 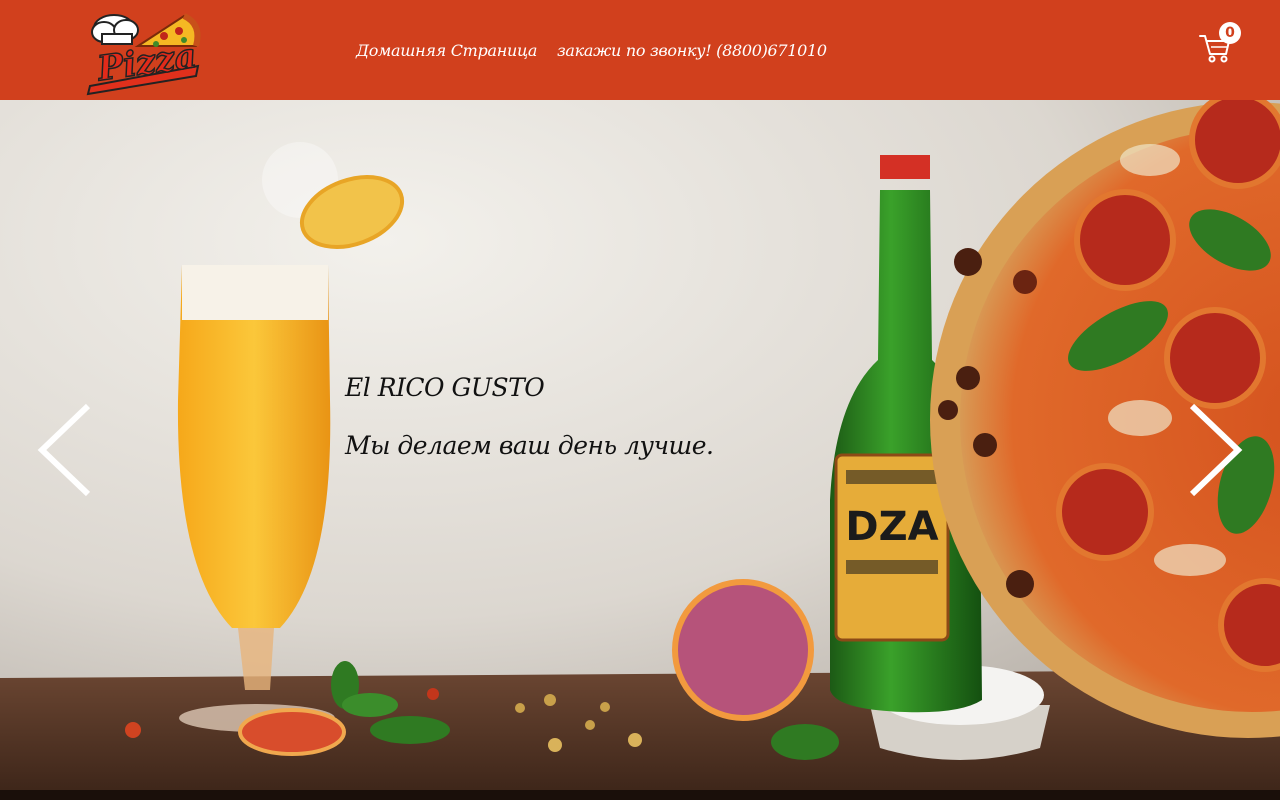 What do you see at coordinates (529, 445) in the screenshot?
I see `hero-subtitle: Мы делаем ваш день лучше.` at bounding box center [529, 445].